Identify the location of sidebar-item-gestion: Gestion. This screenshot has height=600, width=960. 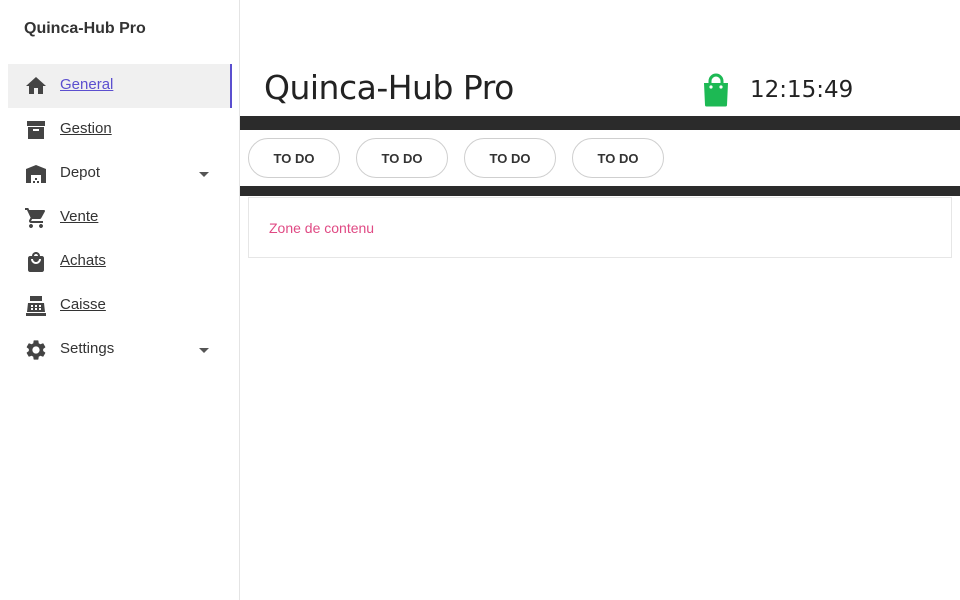
(120, 130).